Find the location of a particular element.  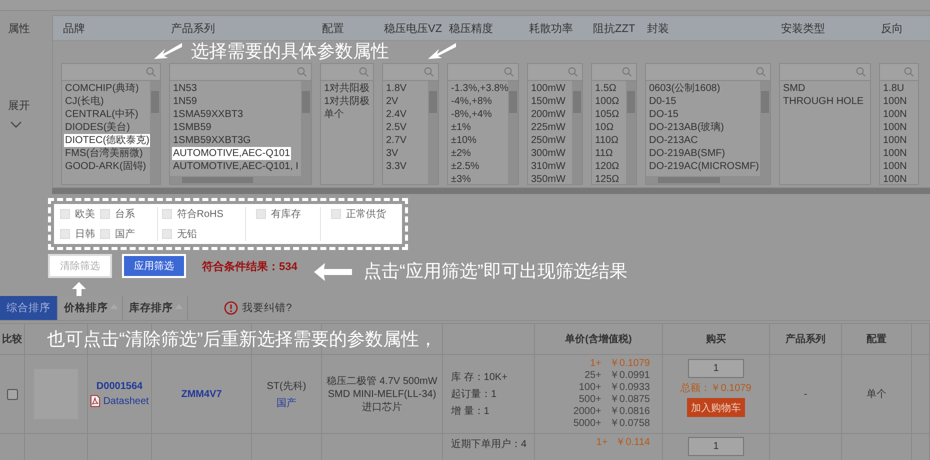

filter-option: 1.8U is located at coordinates (894, 88).